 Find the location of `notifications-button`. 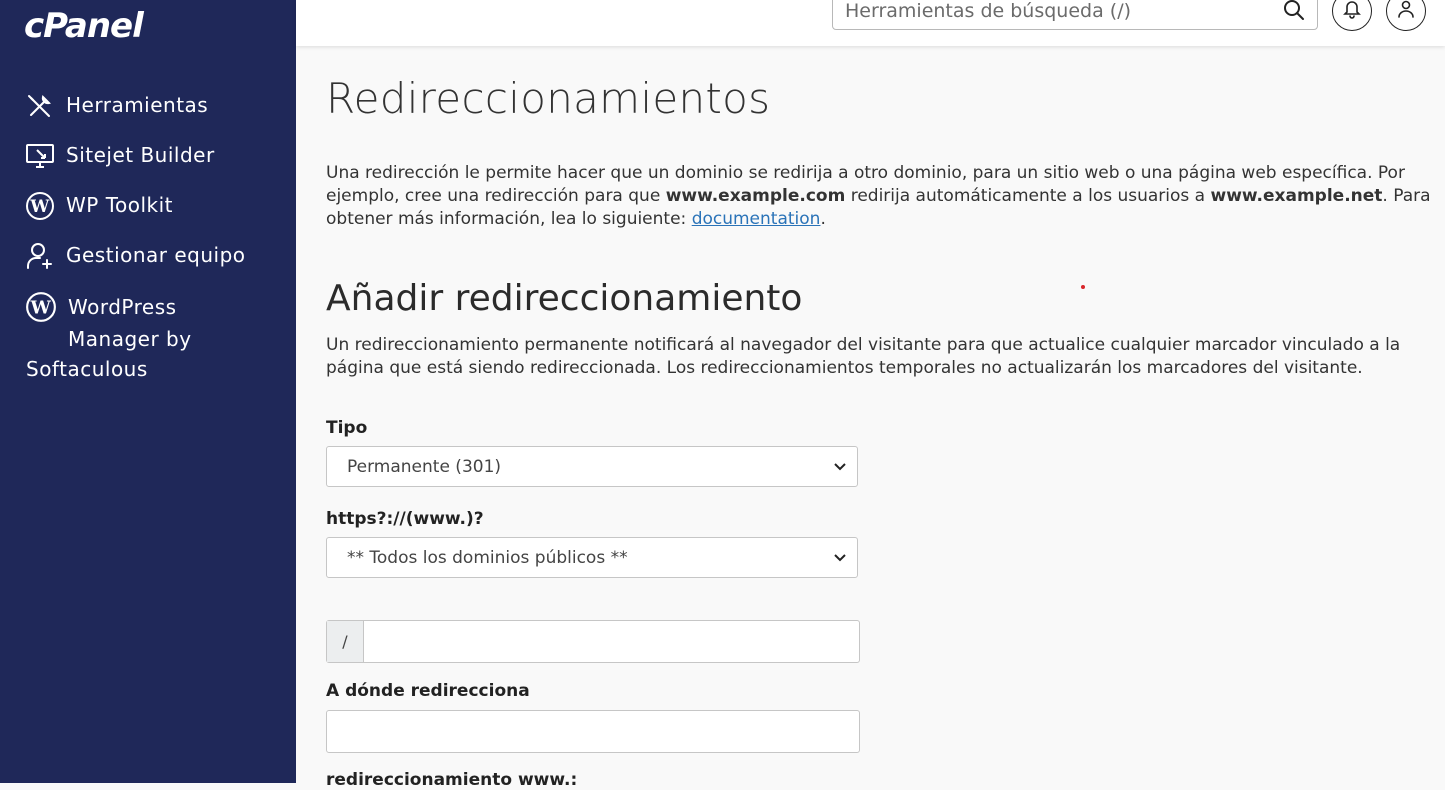

notifications-button is located at coordinates (1352, 15).